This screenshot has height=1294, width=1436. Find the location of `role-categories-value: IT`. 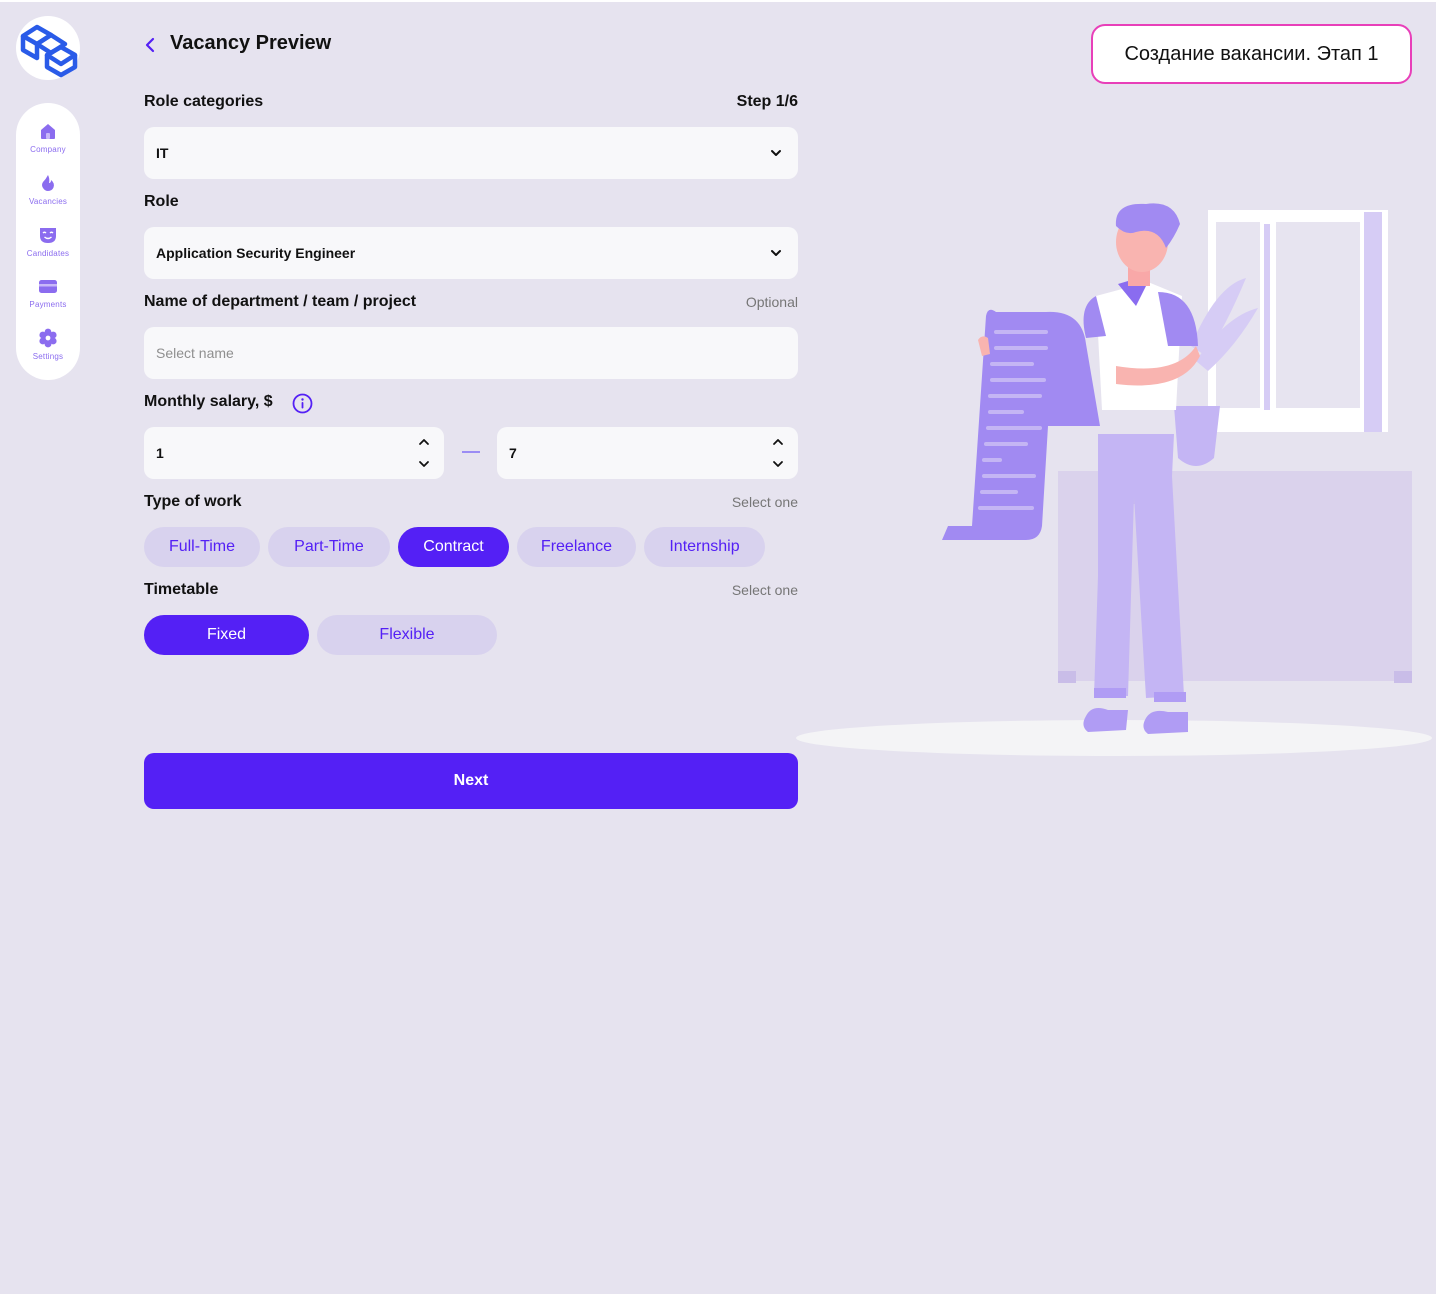

role-categories-value: IT is located at coordinates (162, 153).